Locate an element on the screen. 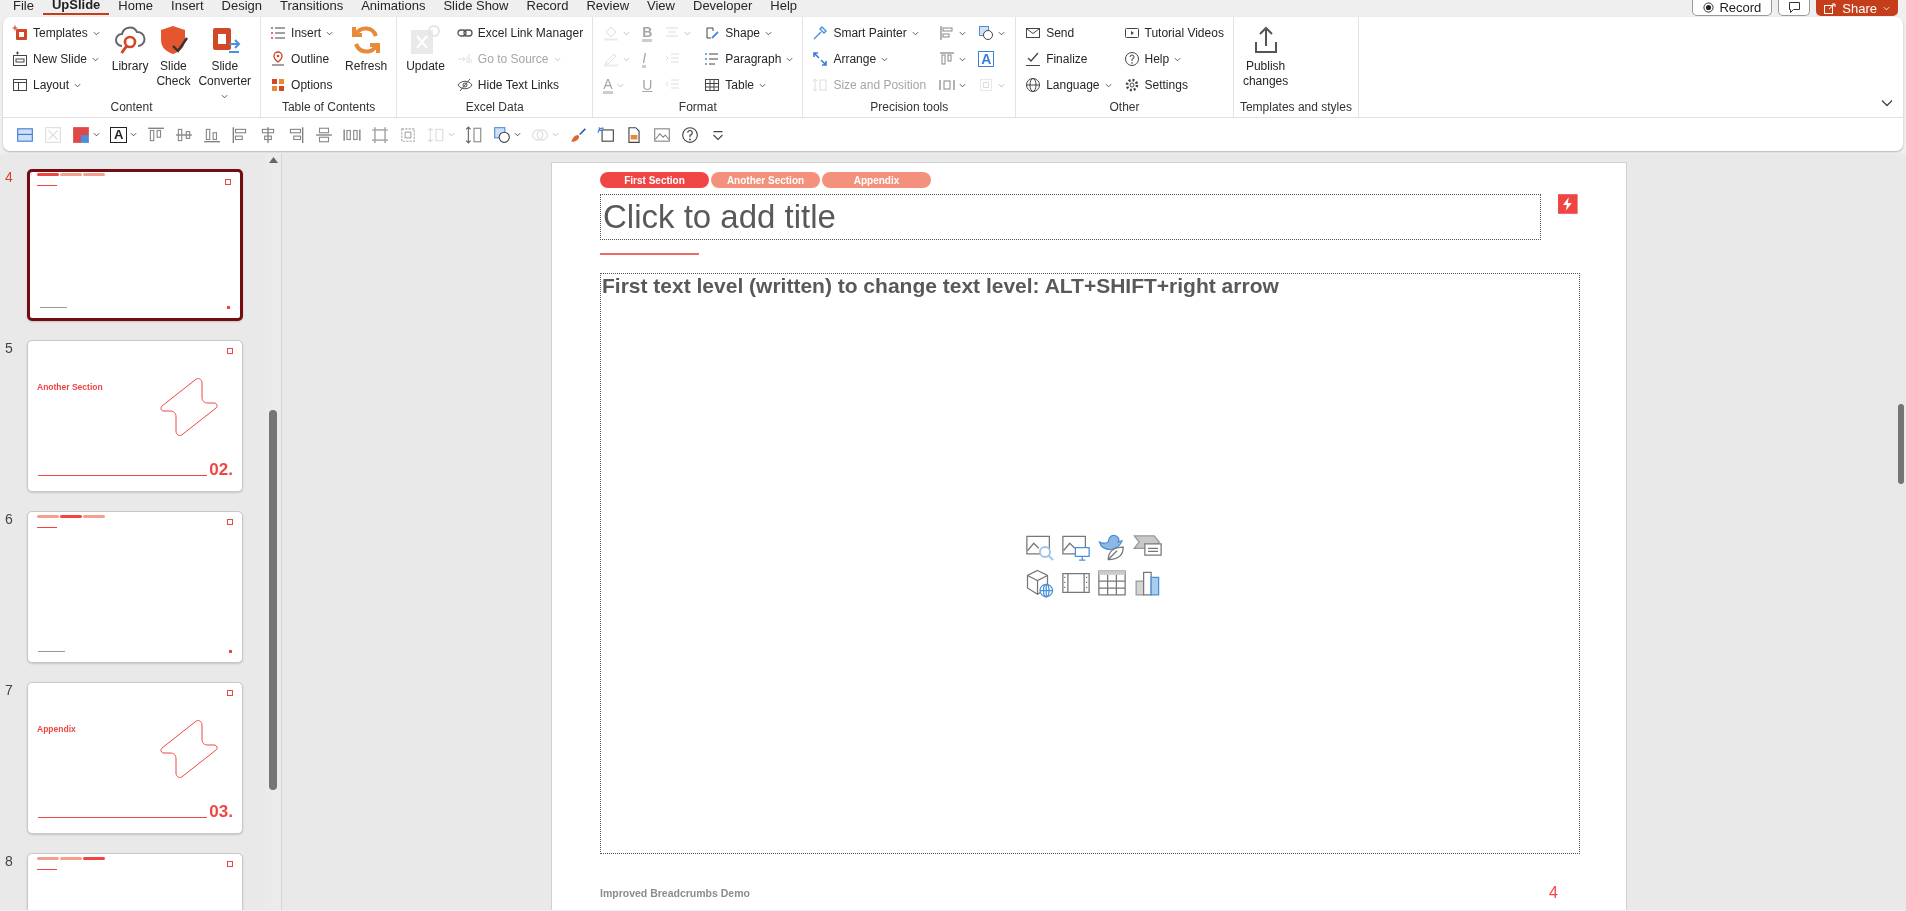 This screenshot has width=1906, height=911. record-icon is located at coordinates (1709, 7).